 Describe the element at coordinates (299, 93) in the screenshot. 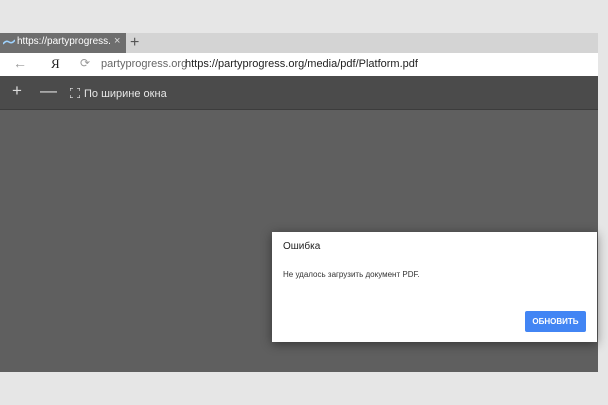

I see `pdf-toolbar: + — По ширине окна` at that location.